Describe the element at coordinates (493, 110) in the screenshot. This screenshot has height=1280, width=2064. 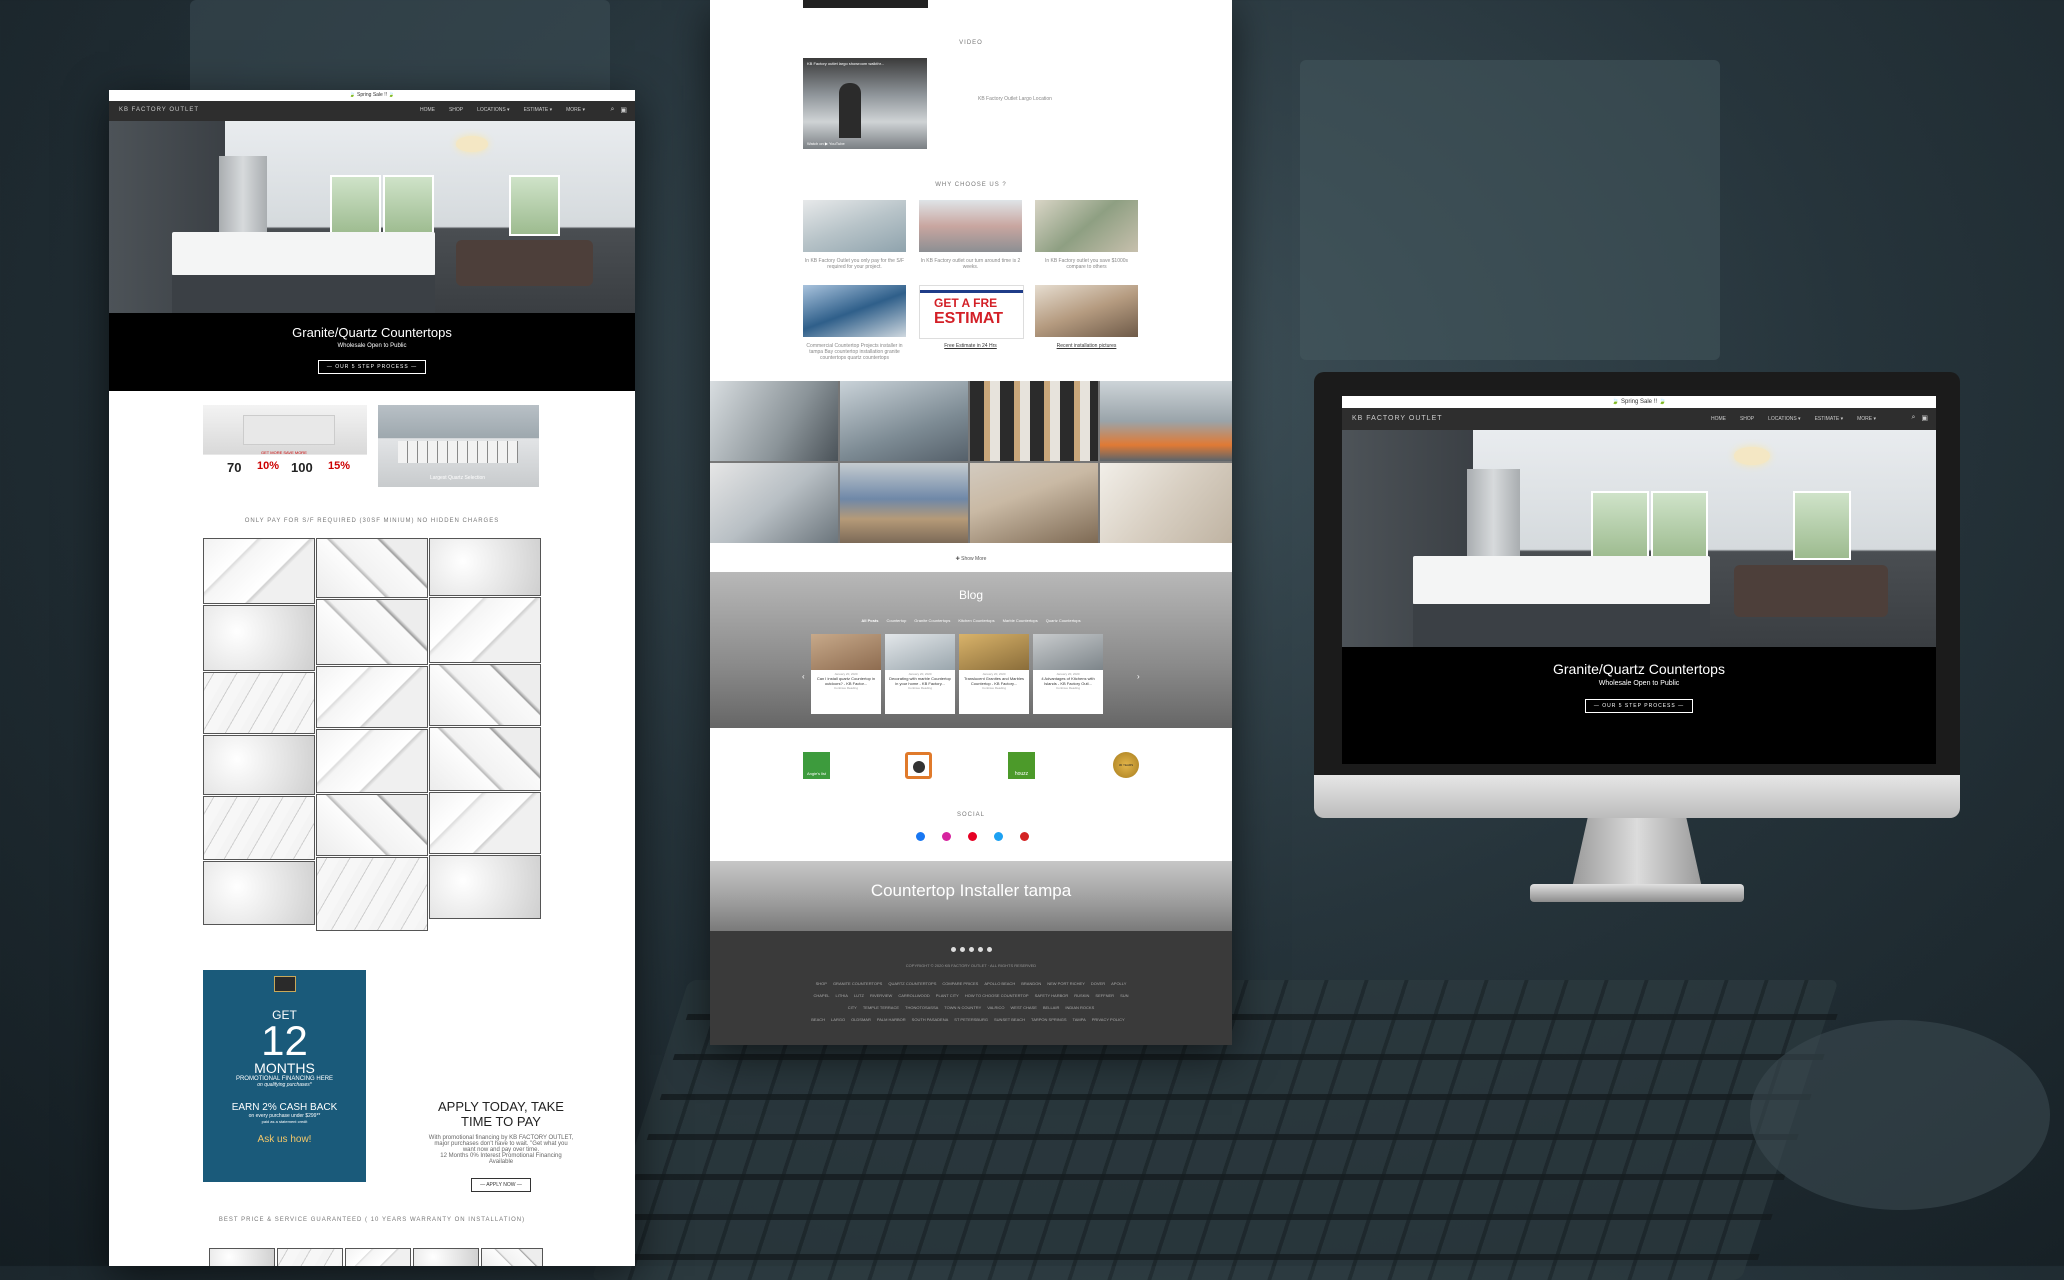
I see `nav-locations: LOCATIONS ▾` at that location.